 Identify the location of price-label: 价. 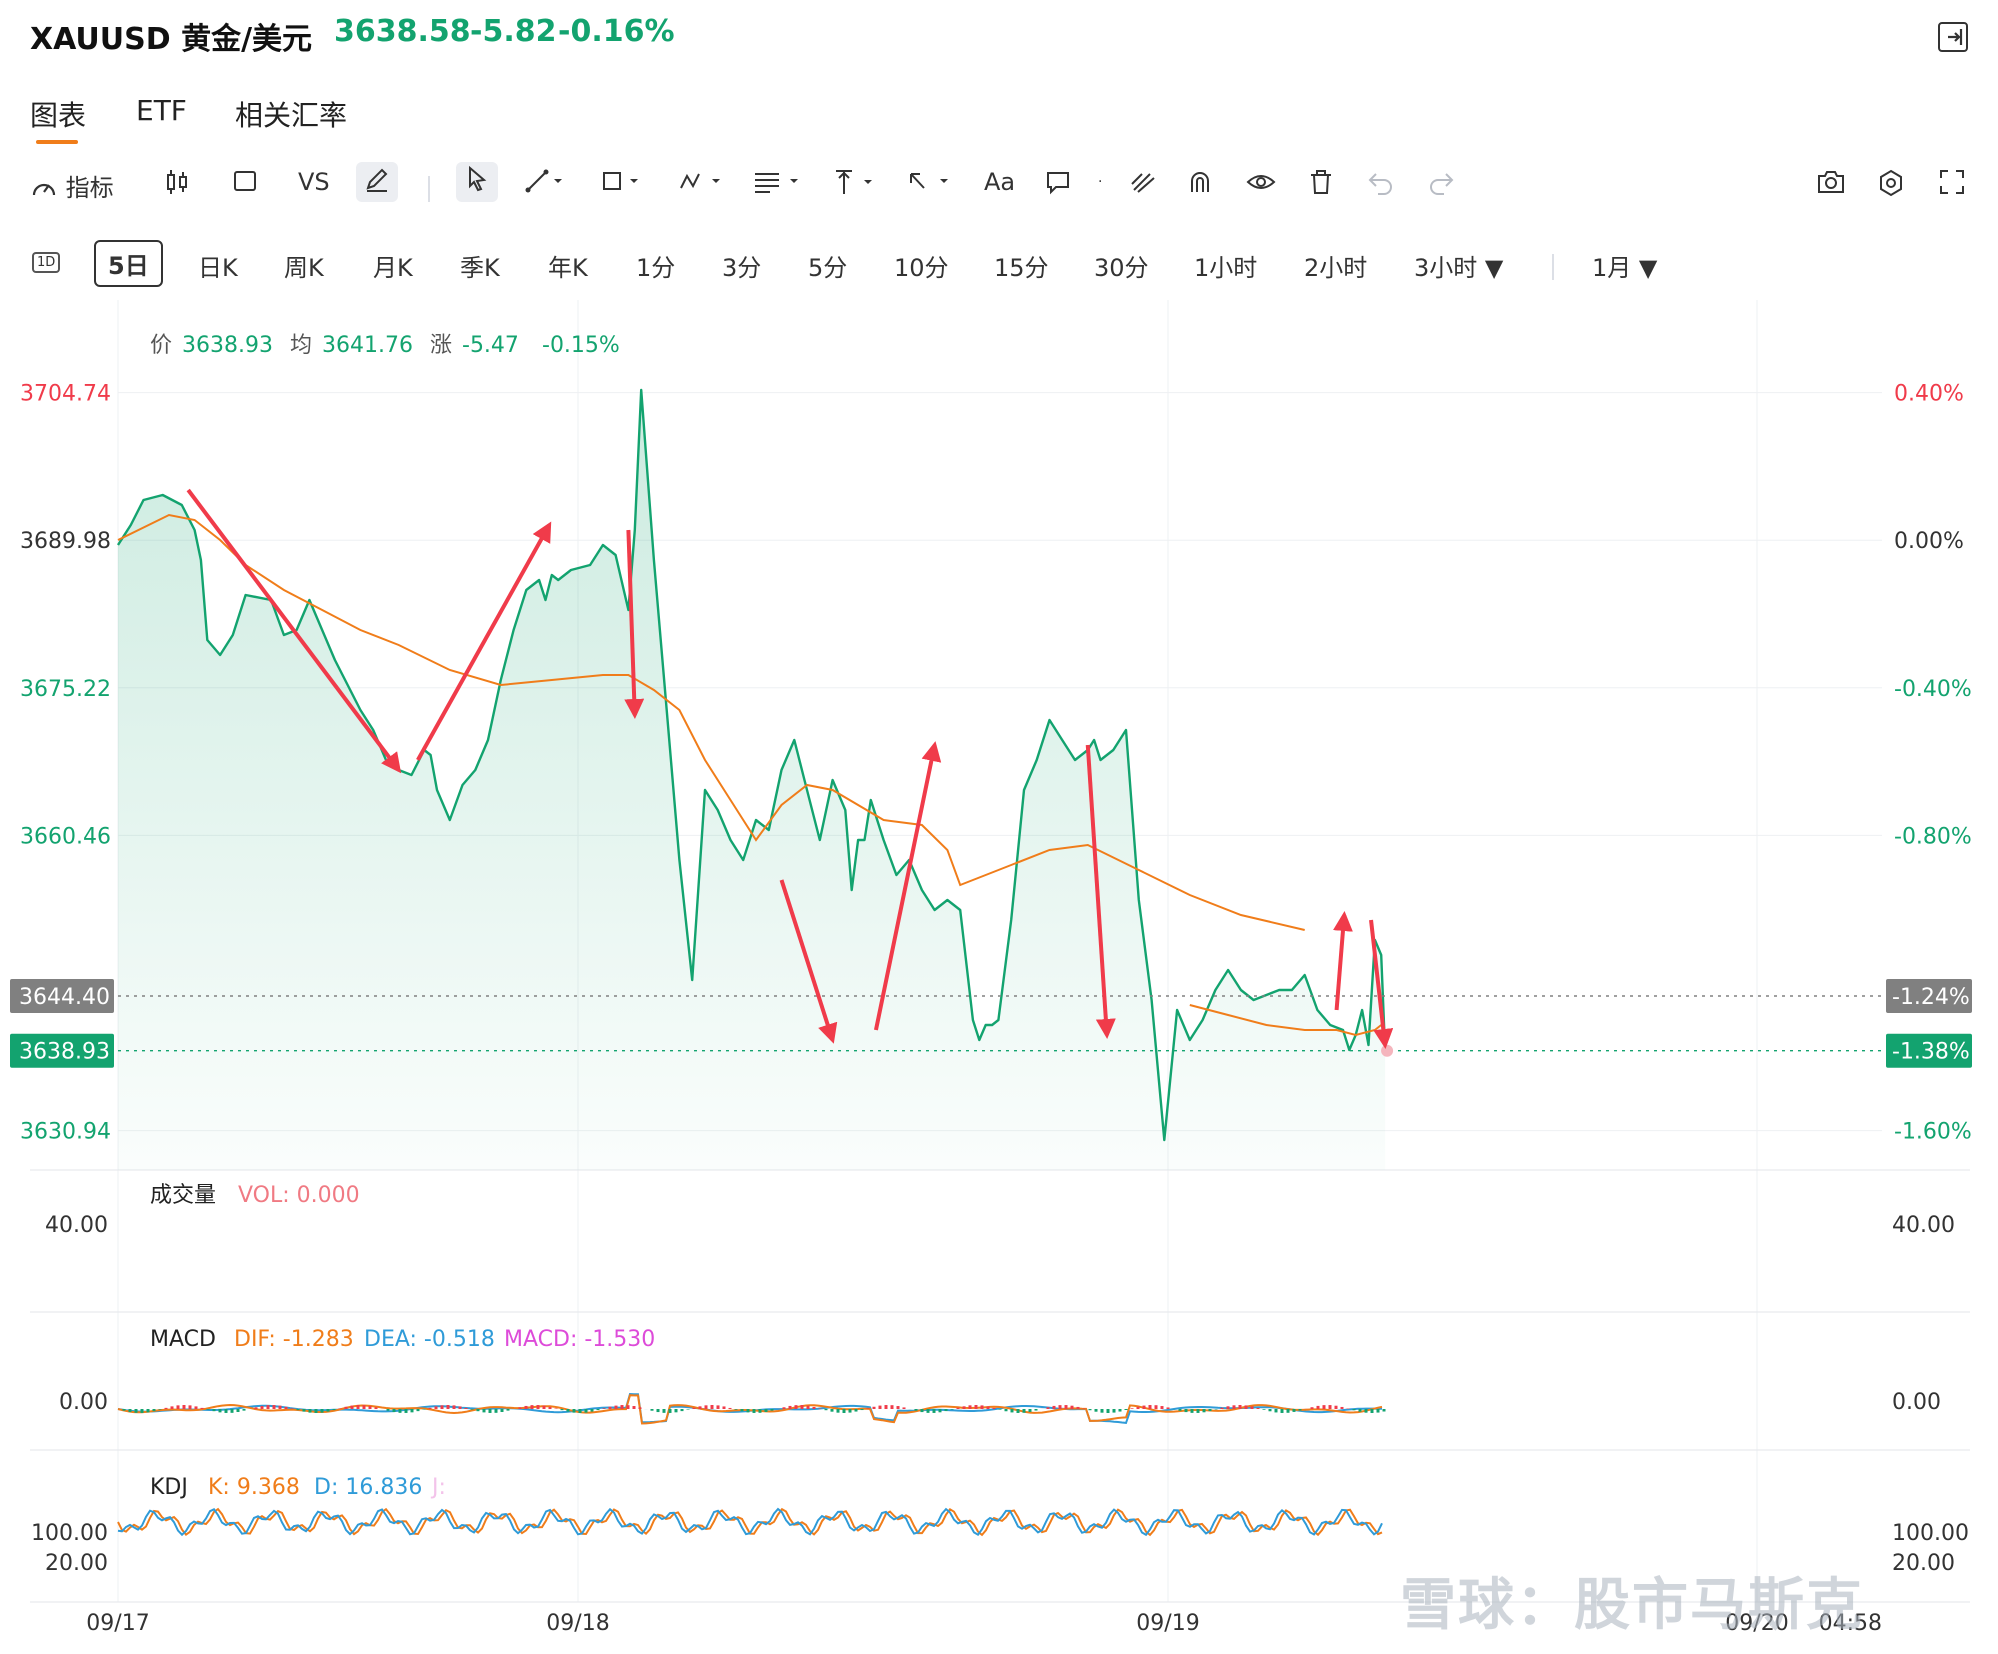
(161, 345).